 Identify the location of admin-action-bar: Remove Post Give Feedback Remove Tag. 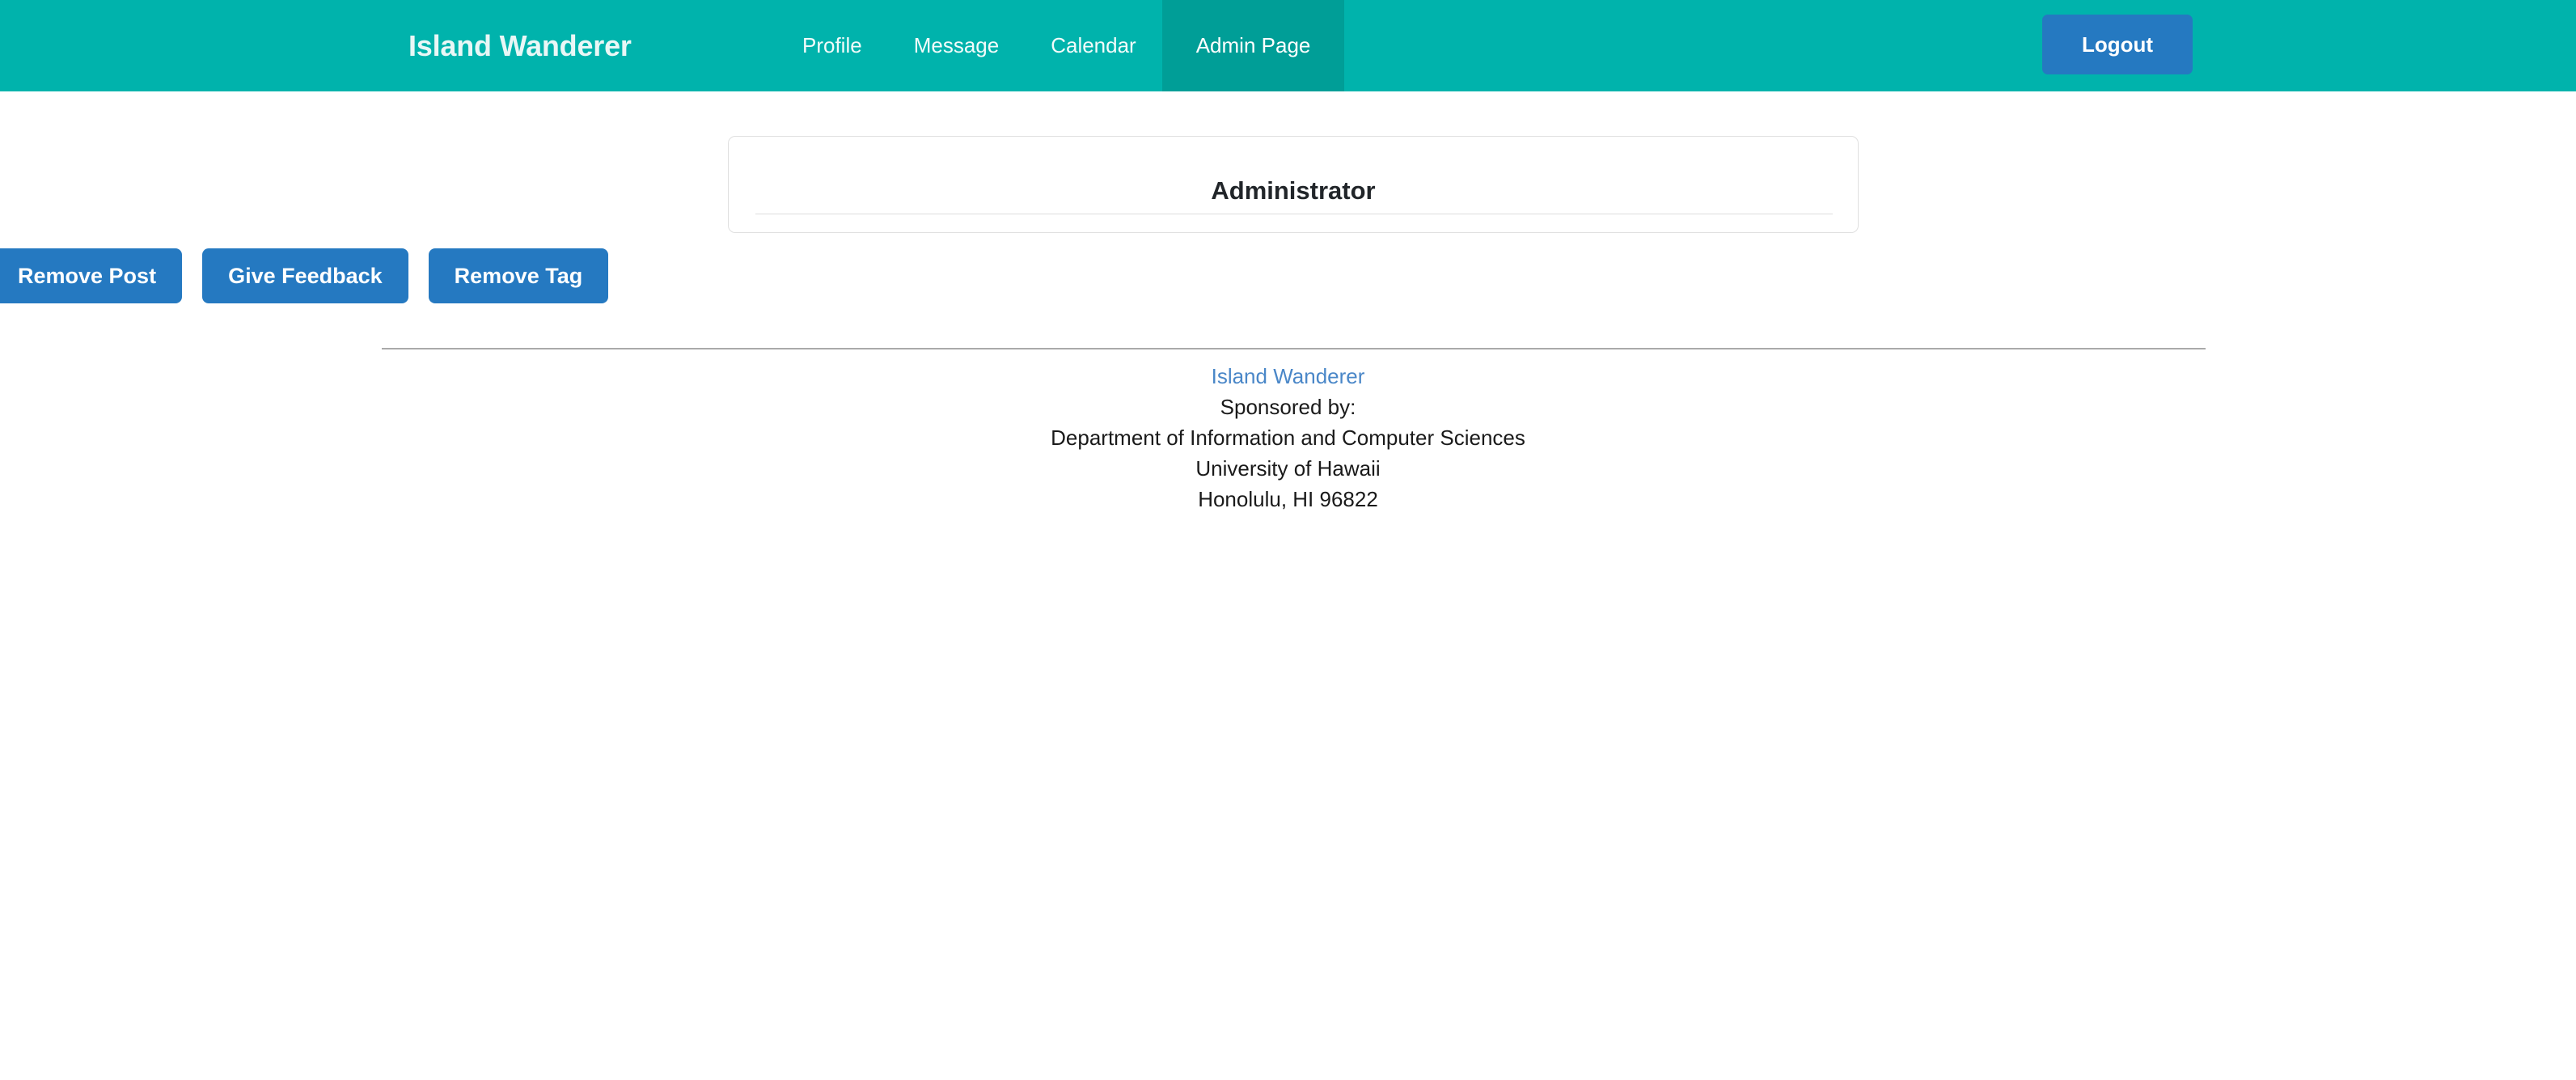
(305, 275).